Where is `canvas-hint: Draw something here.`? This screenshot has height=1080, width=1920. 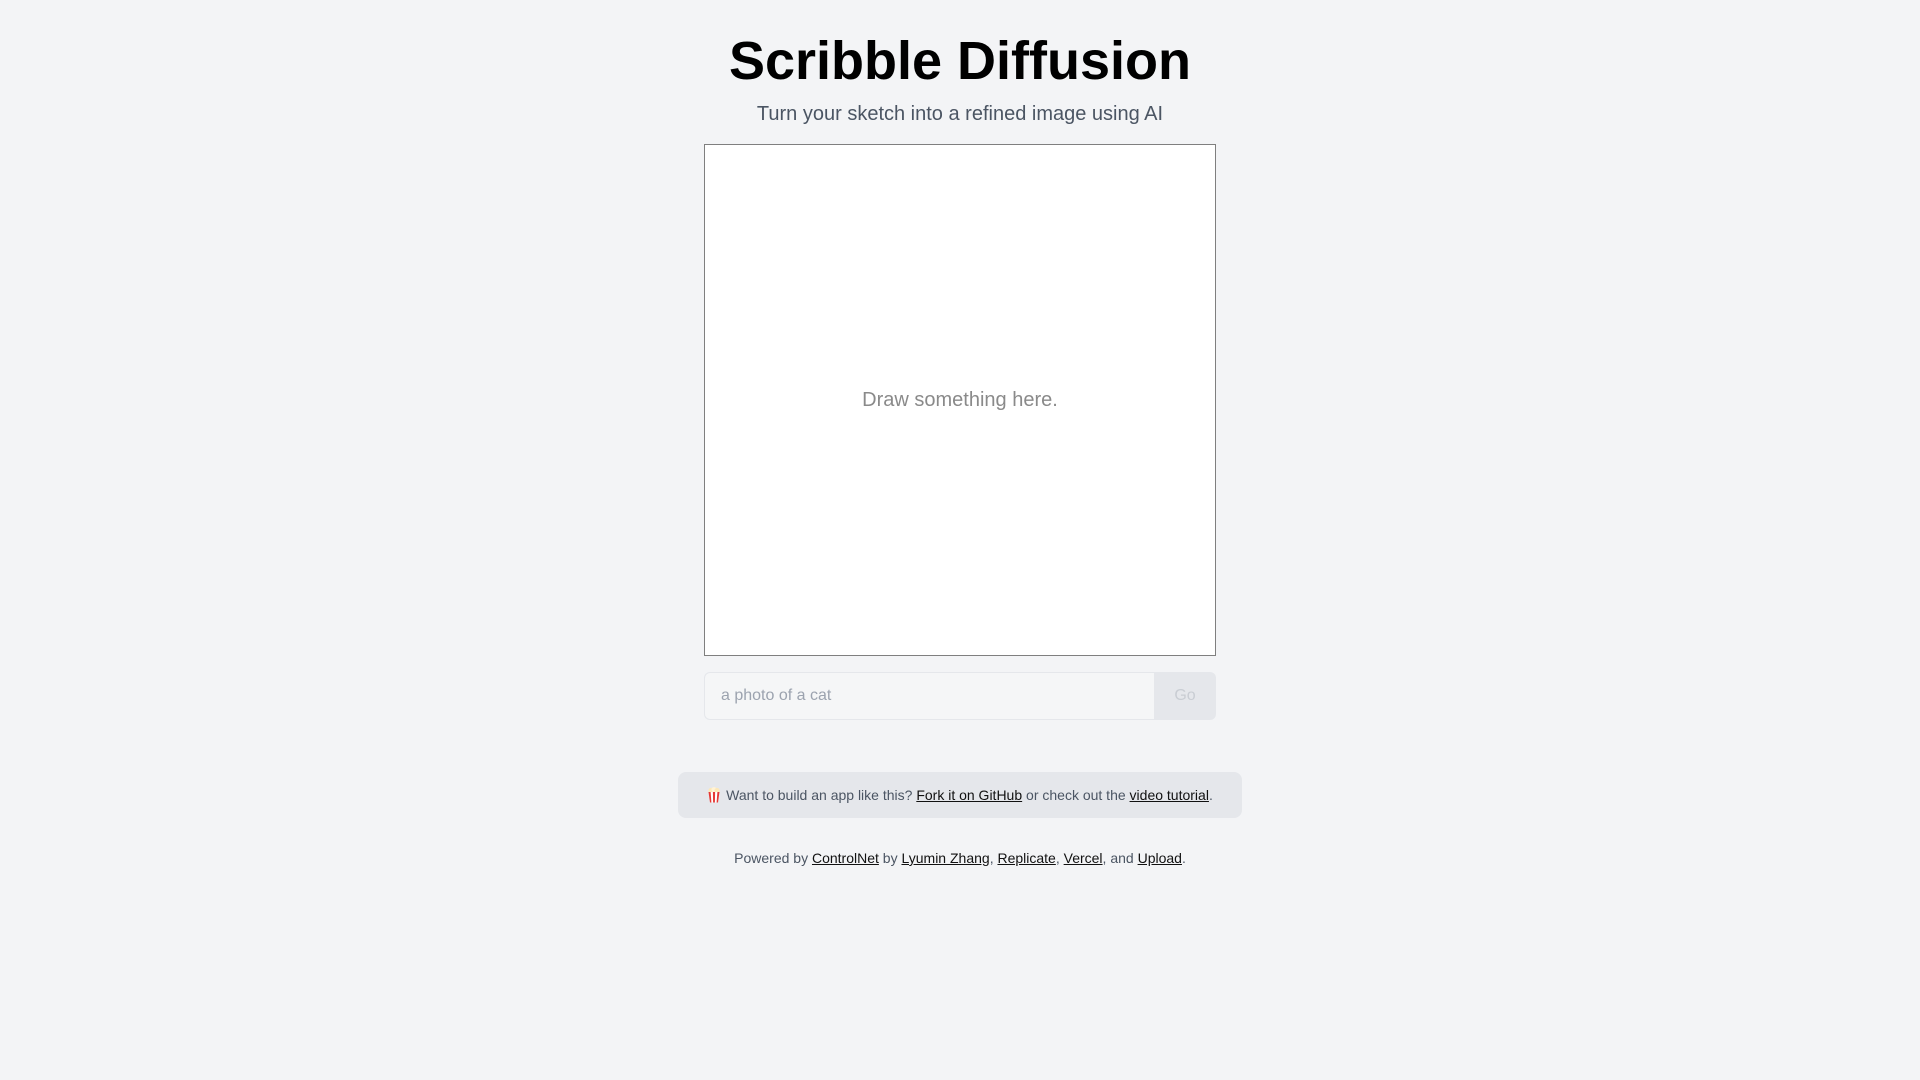 canvas-hint: Draw something here. is located at coordinates (960, 399).